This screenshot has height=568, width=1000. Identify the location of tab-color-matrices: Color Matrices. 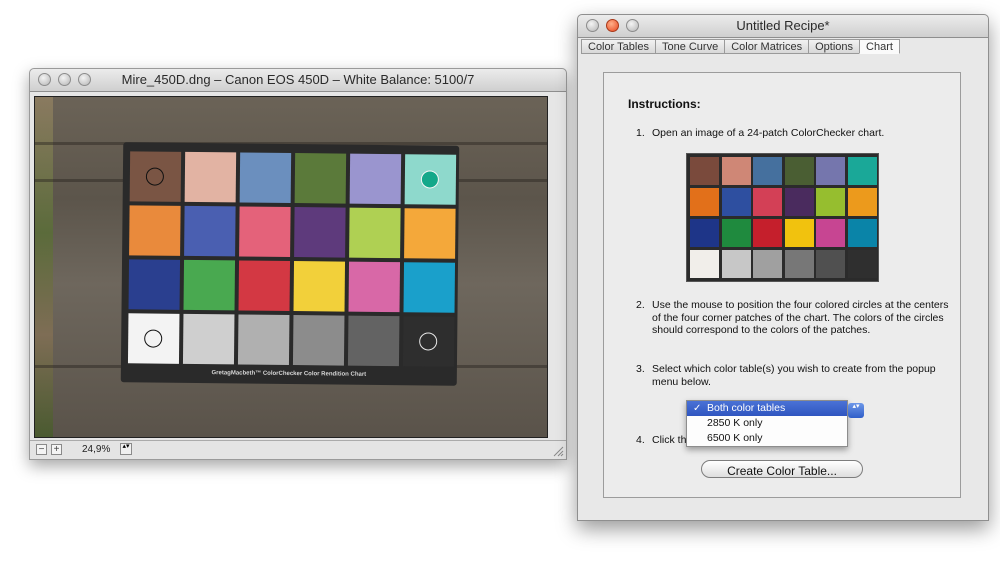
(766, 46).